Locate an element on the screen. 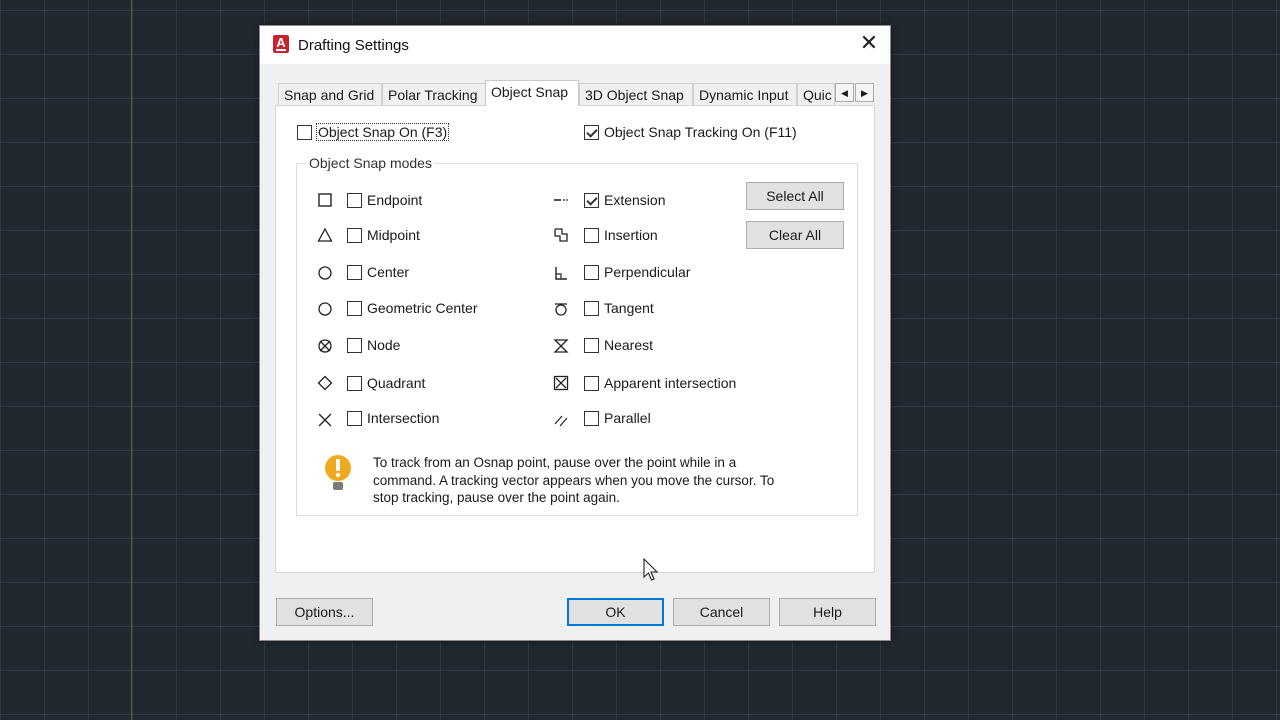  cancel-button: Cancel is located at coordinates (721, 612).